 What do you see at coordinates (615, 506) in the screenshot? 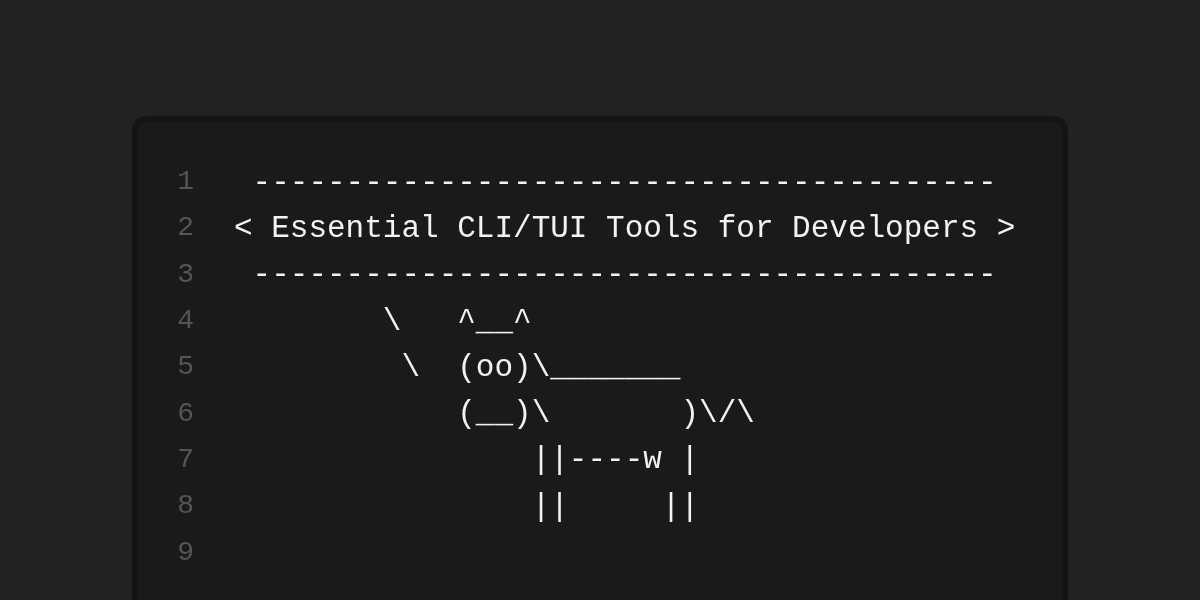
I see `code-line: || ||` at bounding box center [615, 506].